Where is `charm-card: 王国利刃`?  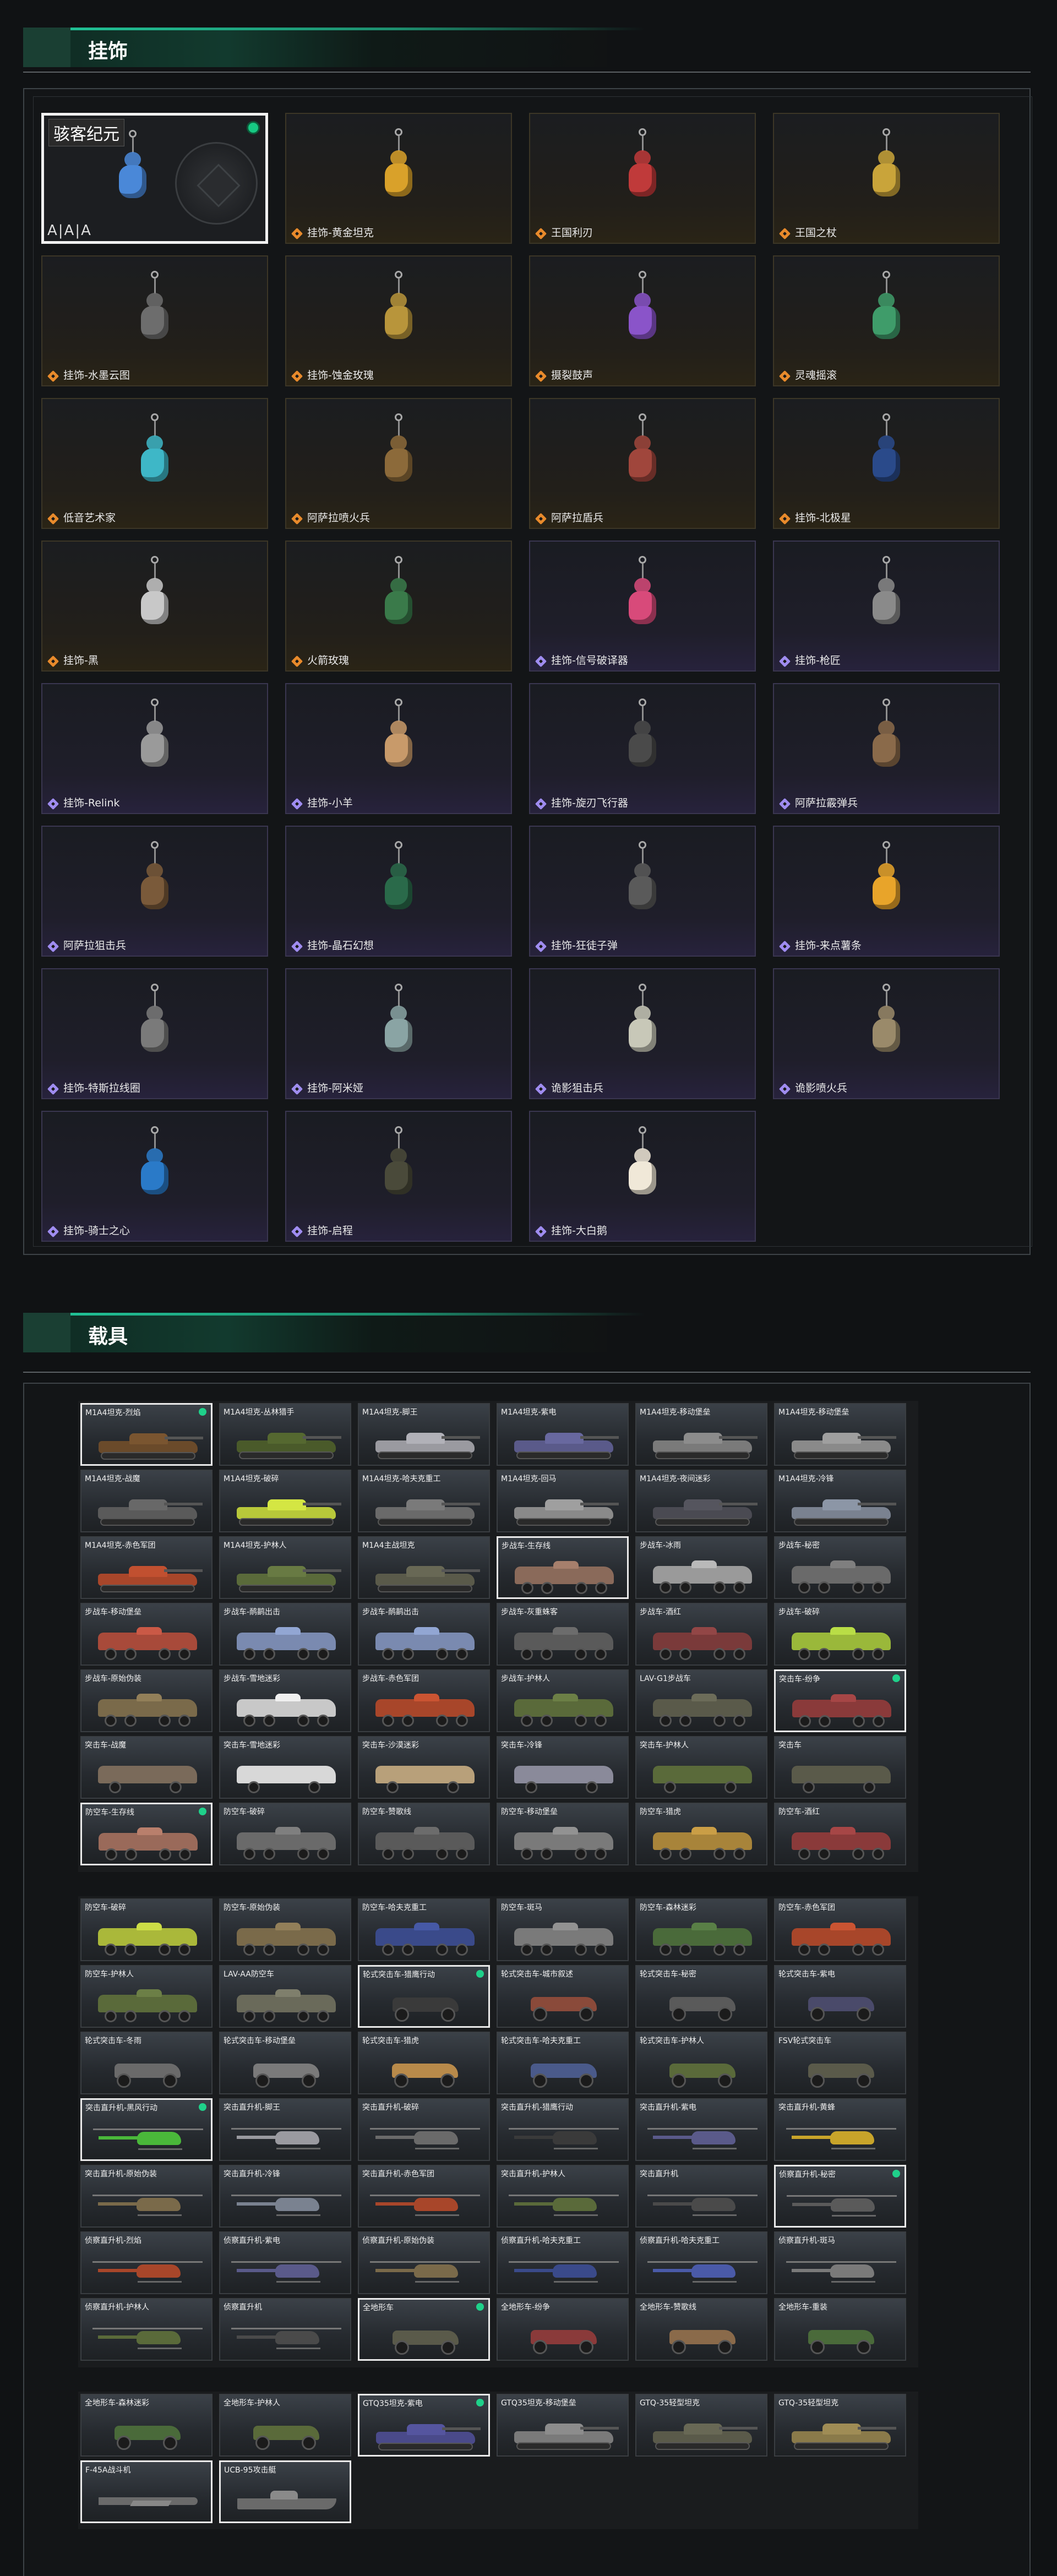
charm-card: 王国利刃 is located at coordinates (642, 178).